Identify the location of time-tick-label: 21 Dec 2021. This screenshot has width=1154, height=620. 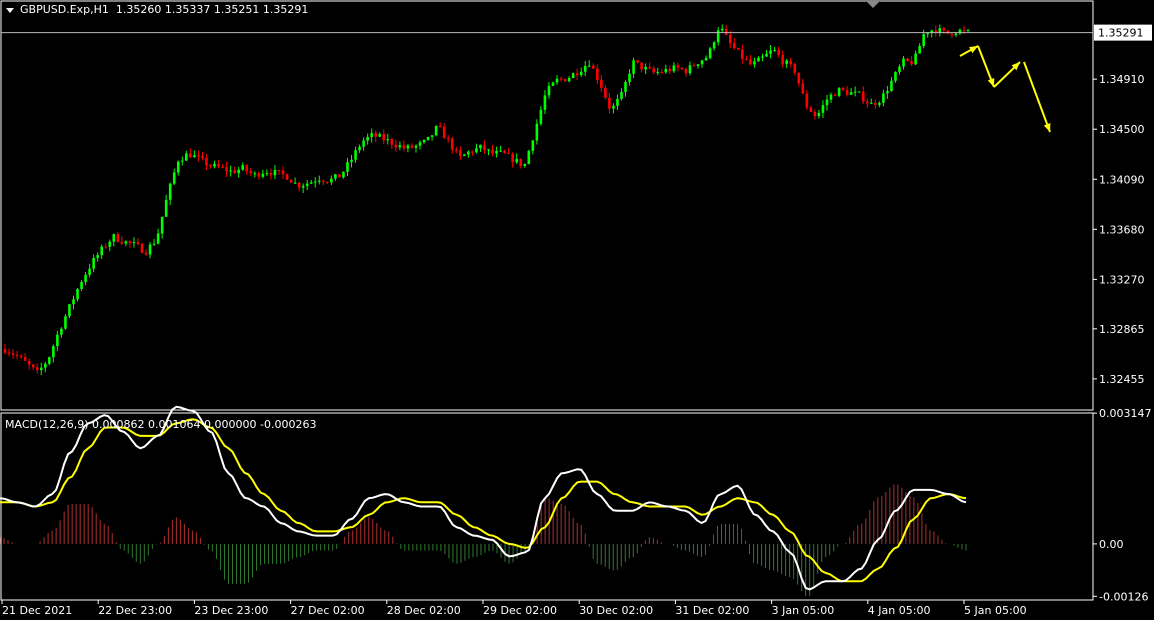
(37, 610).